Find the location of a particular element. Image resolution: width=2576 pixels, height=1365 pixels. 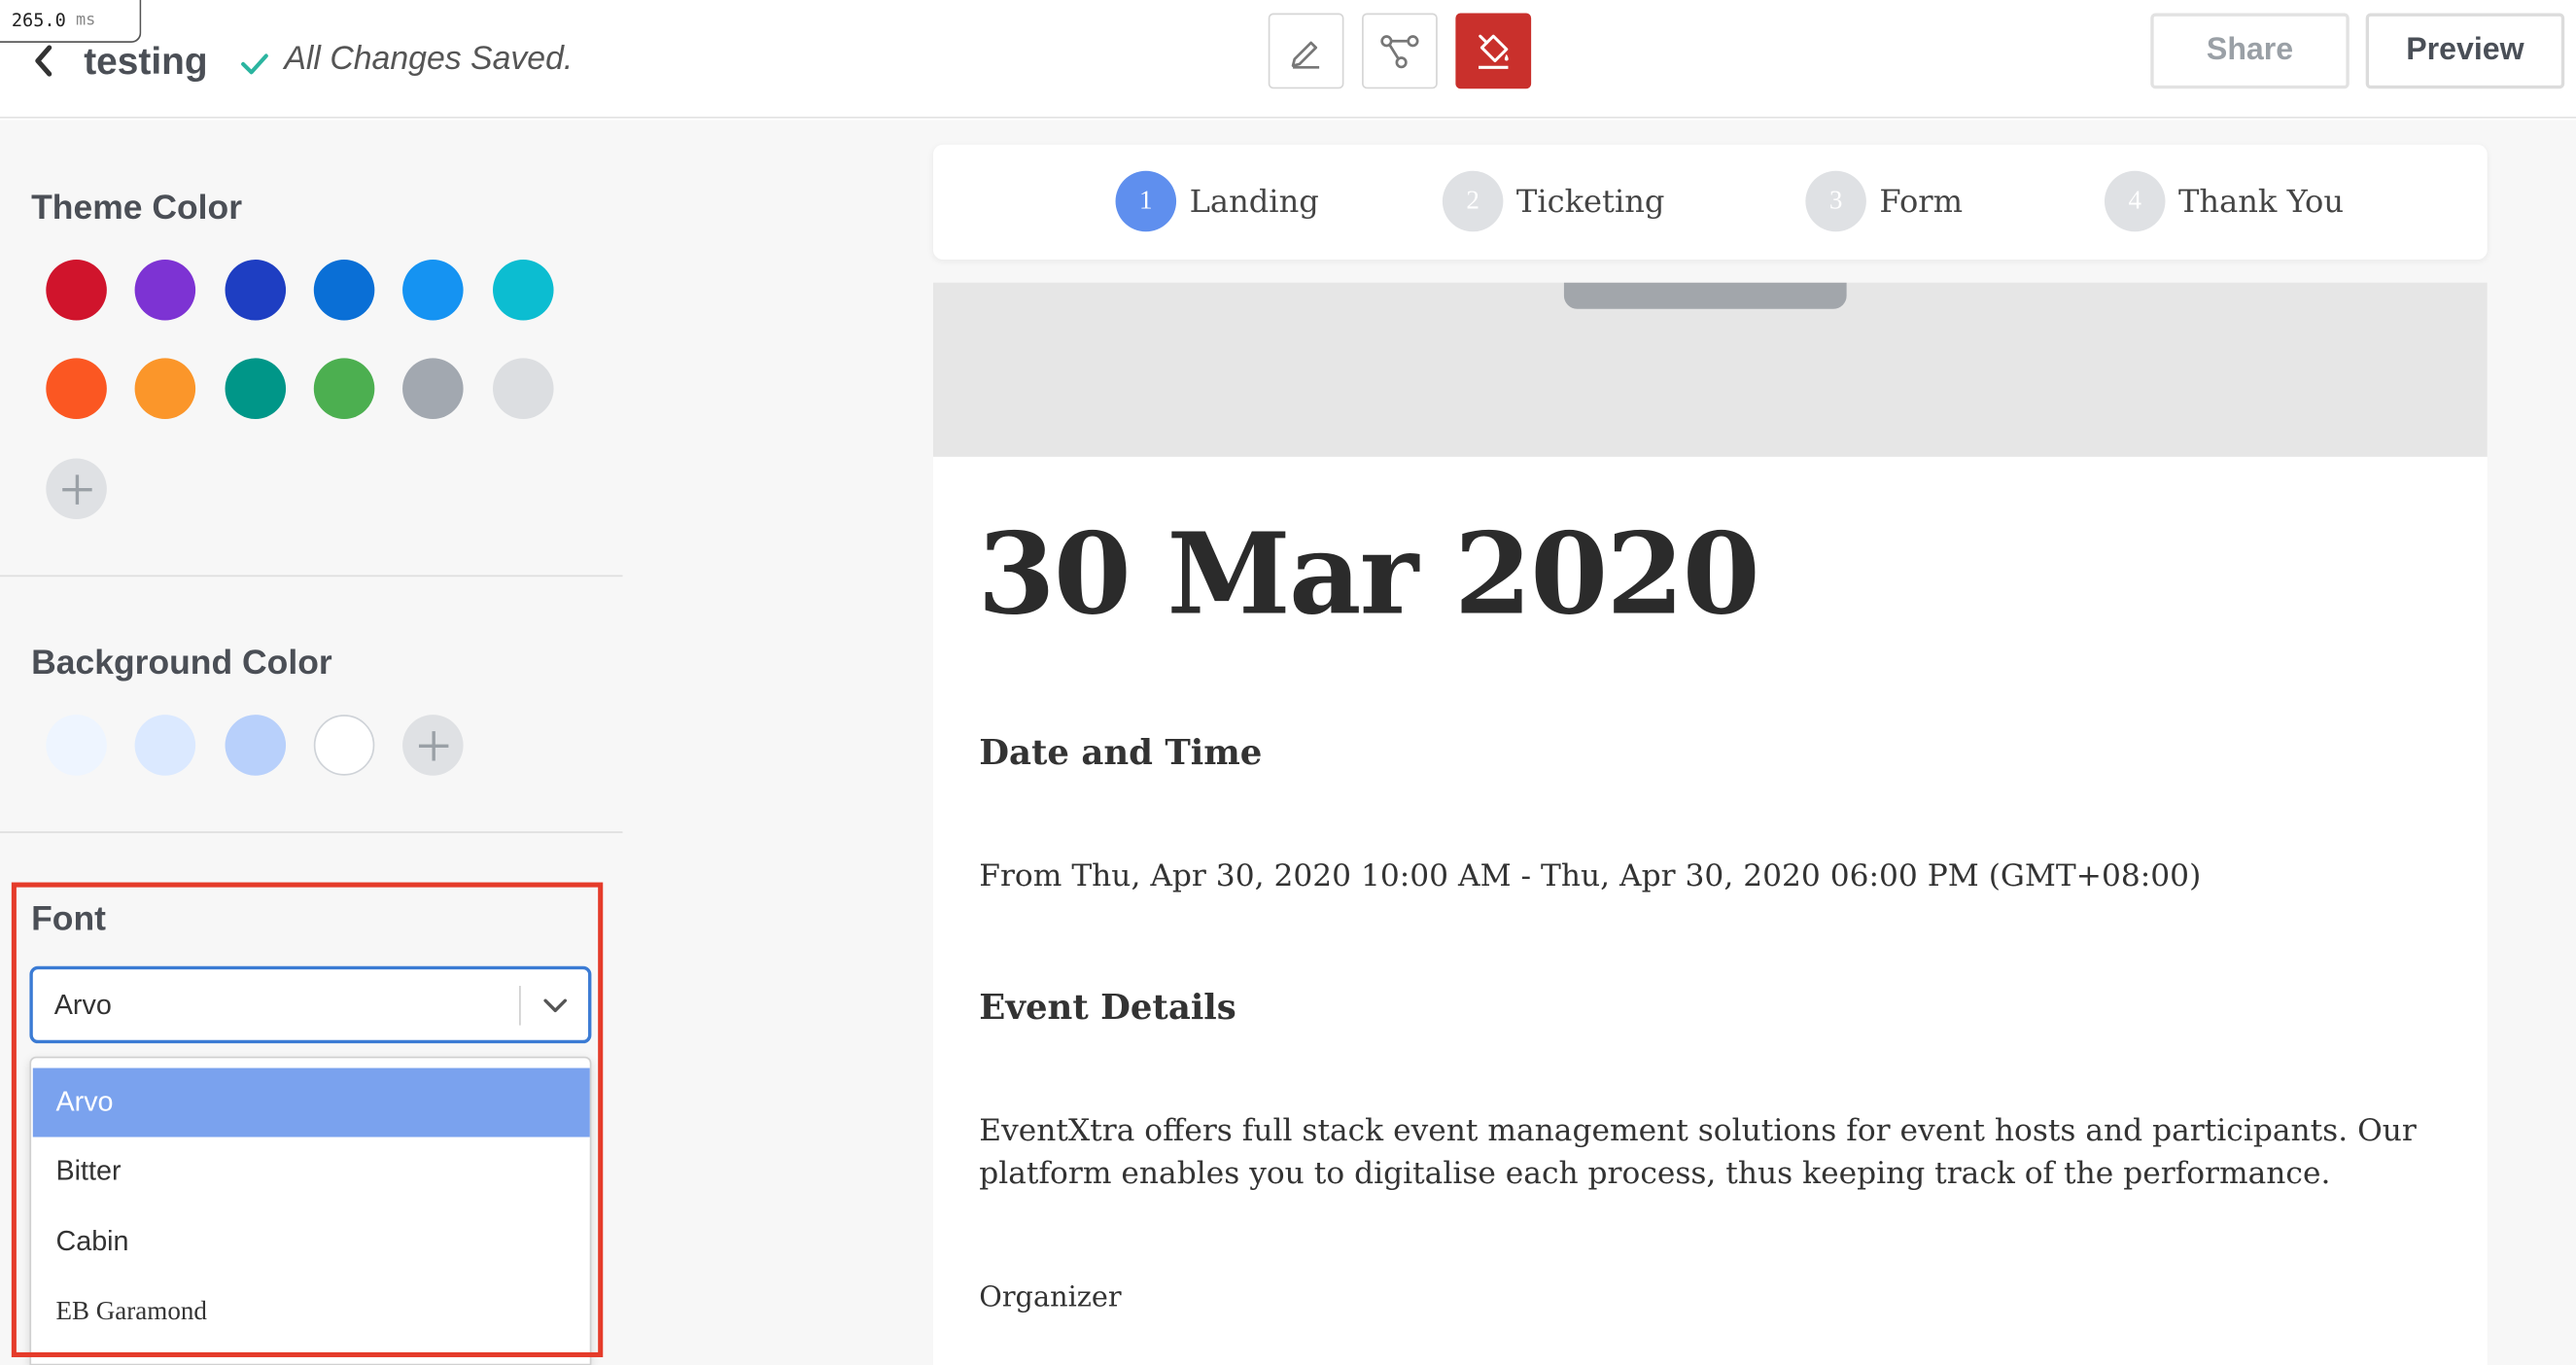

font-option-cabin: Cabin is located at coordinates (311, 1242).